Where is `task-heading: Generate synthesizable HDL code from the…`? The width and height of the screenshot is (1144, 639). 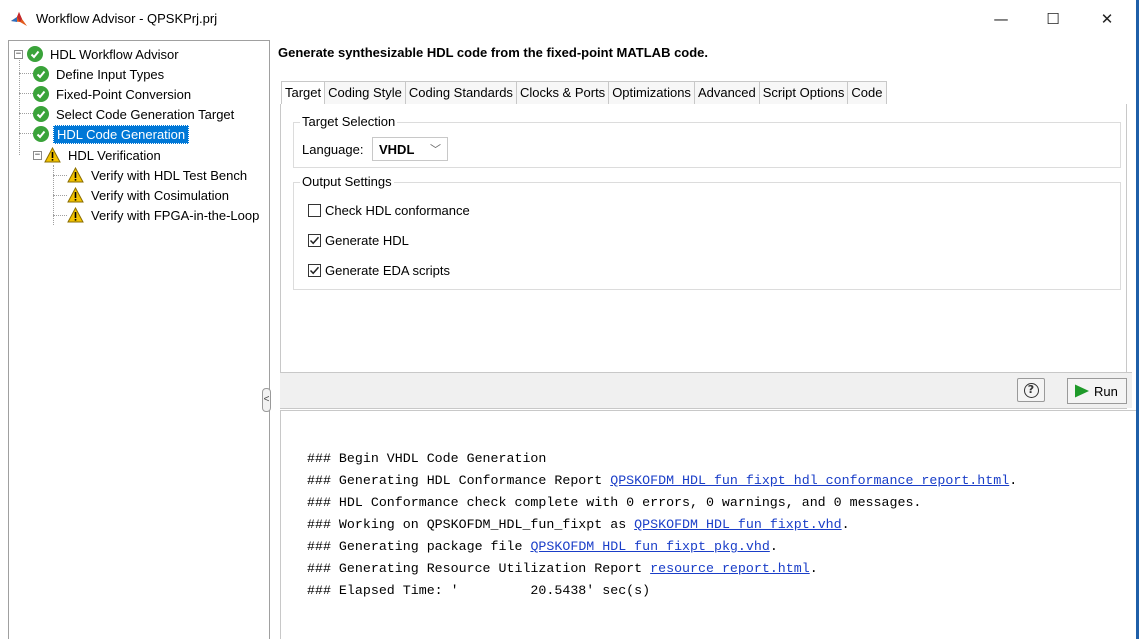
task-heading: Generate synthesizable HDL code from the… is located at coordinates (493, 52).